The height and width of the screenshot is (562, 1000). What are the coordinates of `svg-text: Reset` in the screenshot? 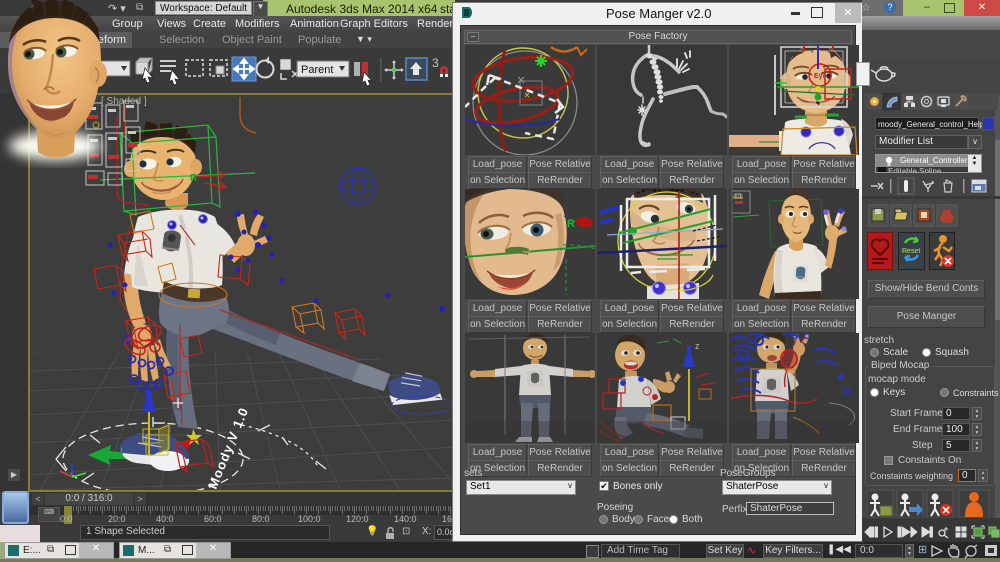 It's located at (911, 251).